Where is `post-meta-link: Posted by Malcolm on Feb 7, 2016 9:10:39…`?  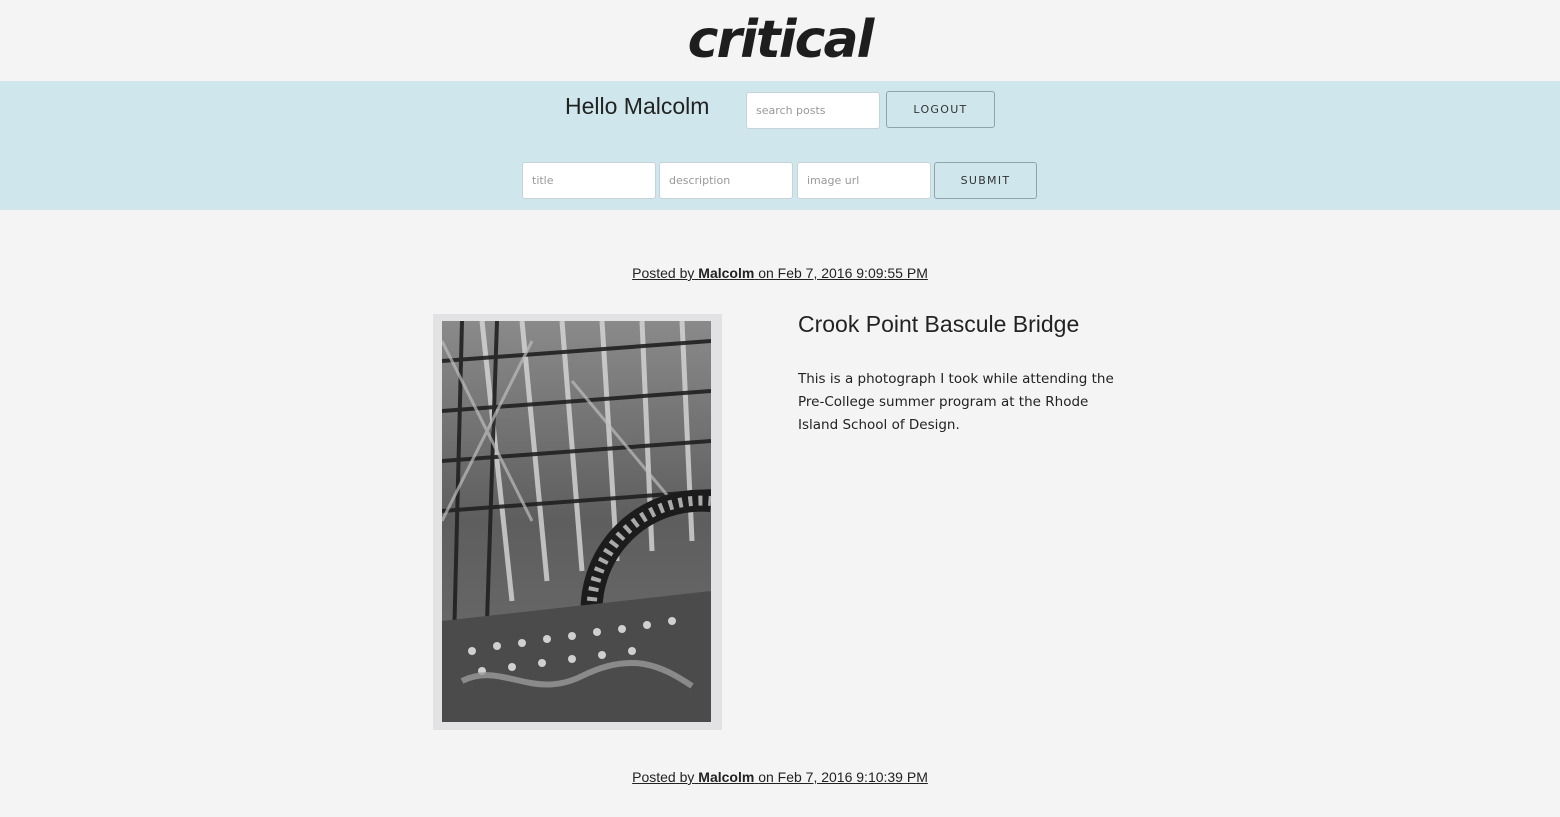 post-meta-link: Posted by Malcolm on Feb 7, 2016 9:10:39… is located at coordinates (780, 777).